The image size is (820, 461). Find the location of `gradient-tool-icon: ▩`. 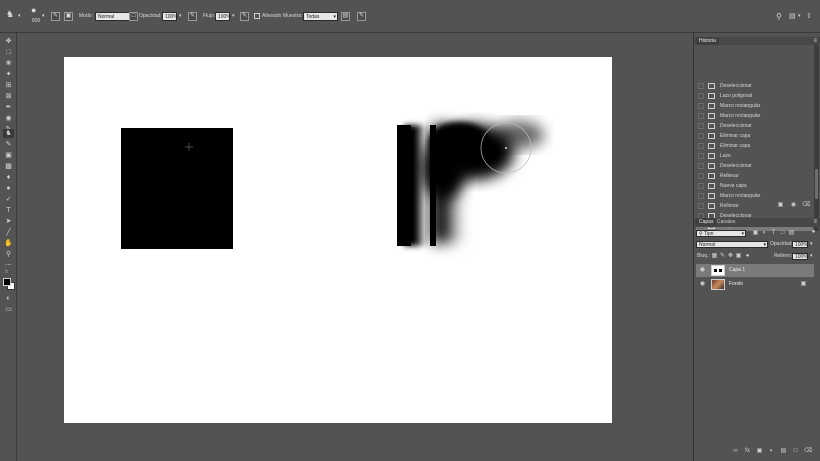

gradient-tool-icon: ▩ is located at coordinates (8, 166).